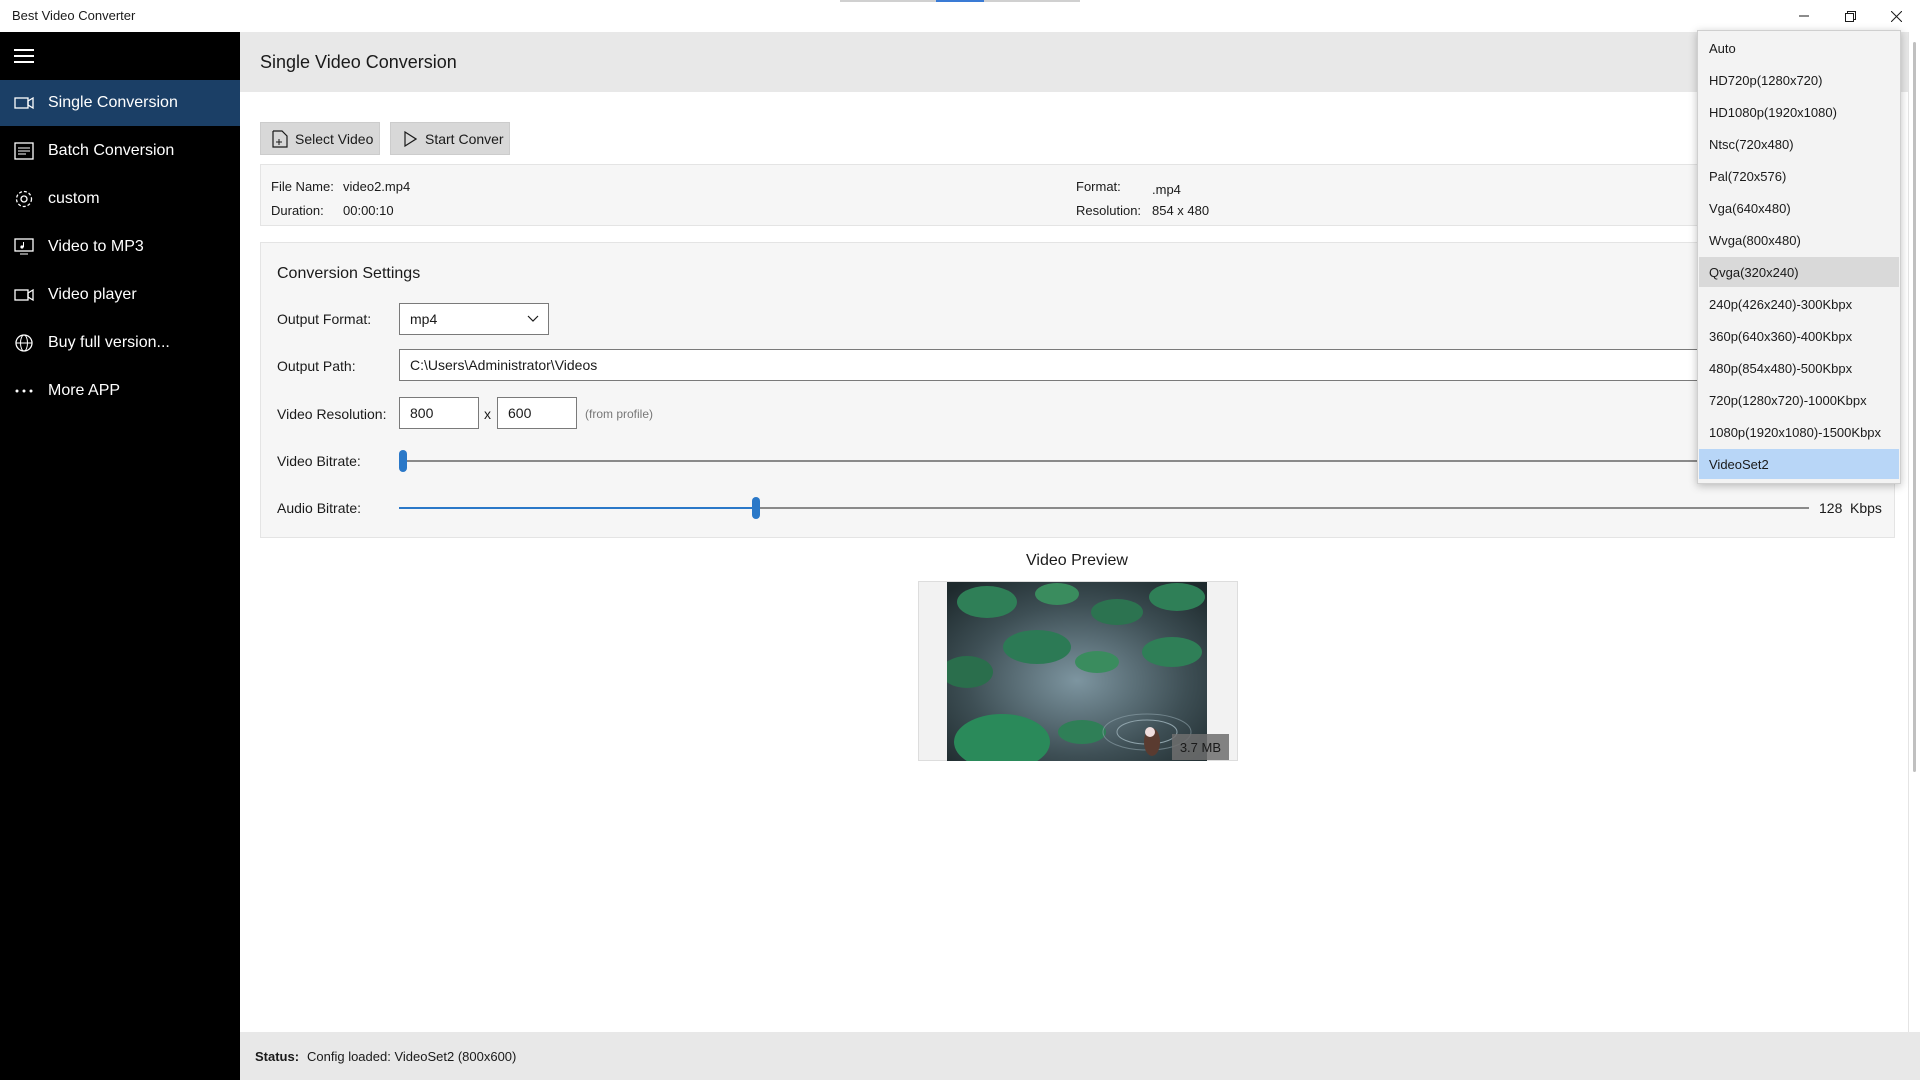 This screenshot has height=1080, width=1920. Describe the element at coordinates (1831, 508) in the screenshot. I see `audio-bitrate-value: 128` at that location.